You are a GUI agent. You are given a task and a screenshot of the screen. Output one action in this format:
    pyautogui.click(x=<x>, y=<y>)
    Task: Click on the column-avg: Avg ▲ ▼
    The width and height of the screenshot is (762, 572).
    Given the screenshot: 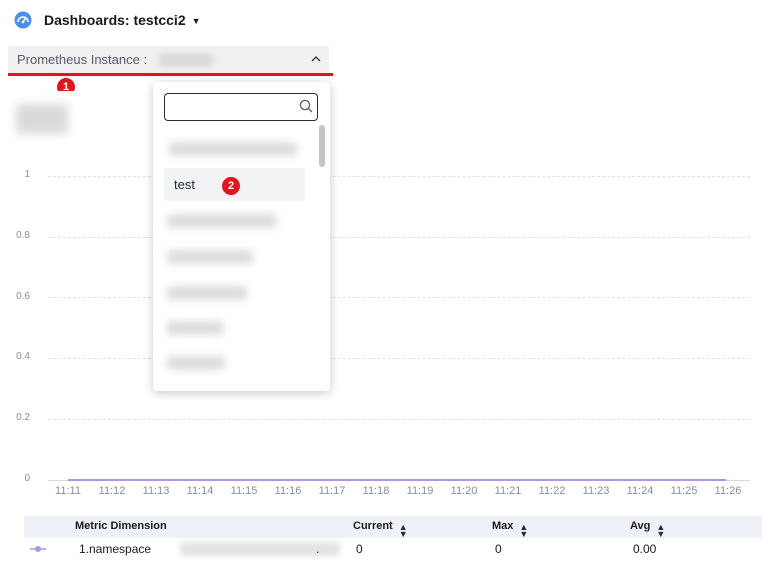 What is the action you would take?
    pyautogui.click(x=647, y=529)
    